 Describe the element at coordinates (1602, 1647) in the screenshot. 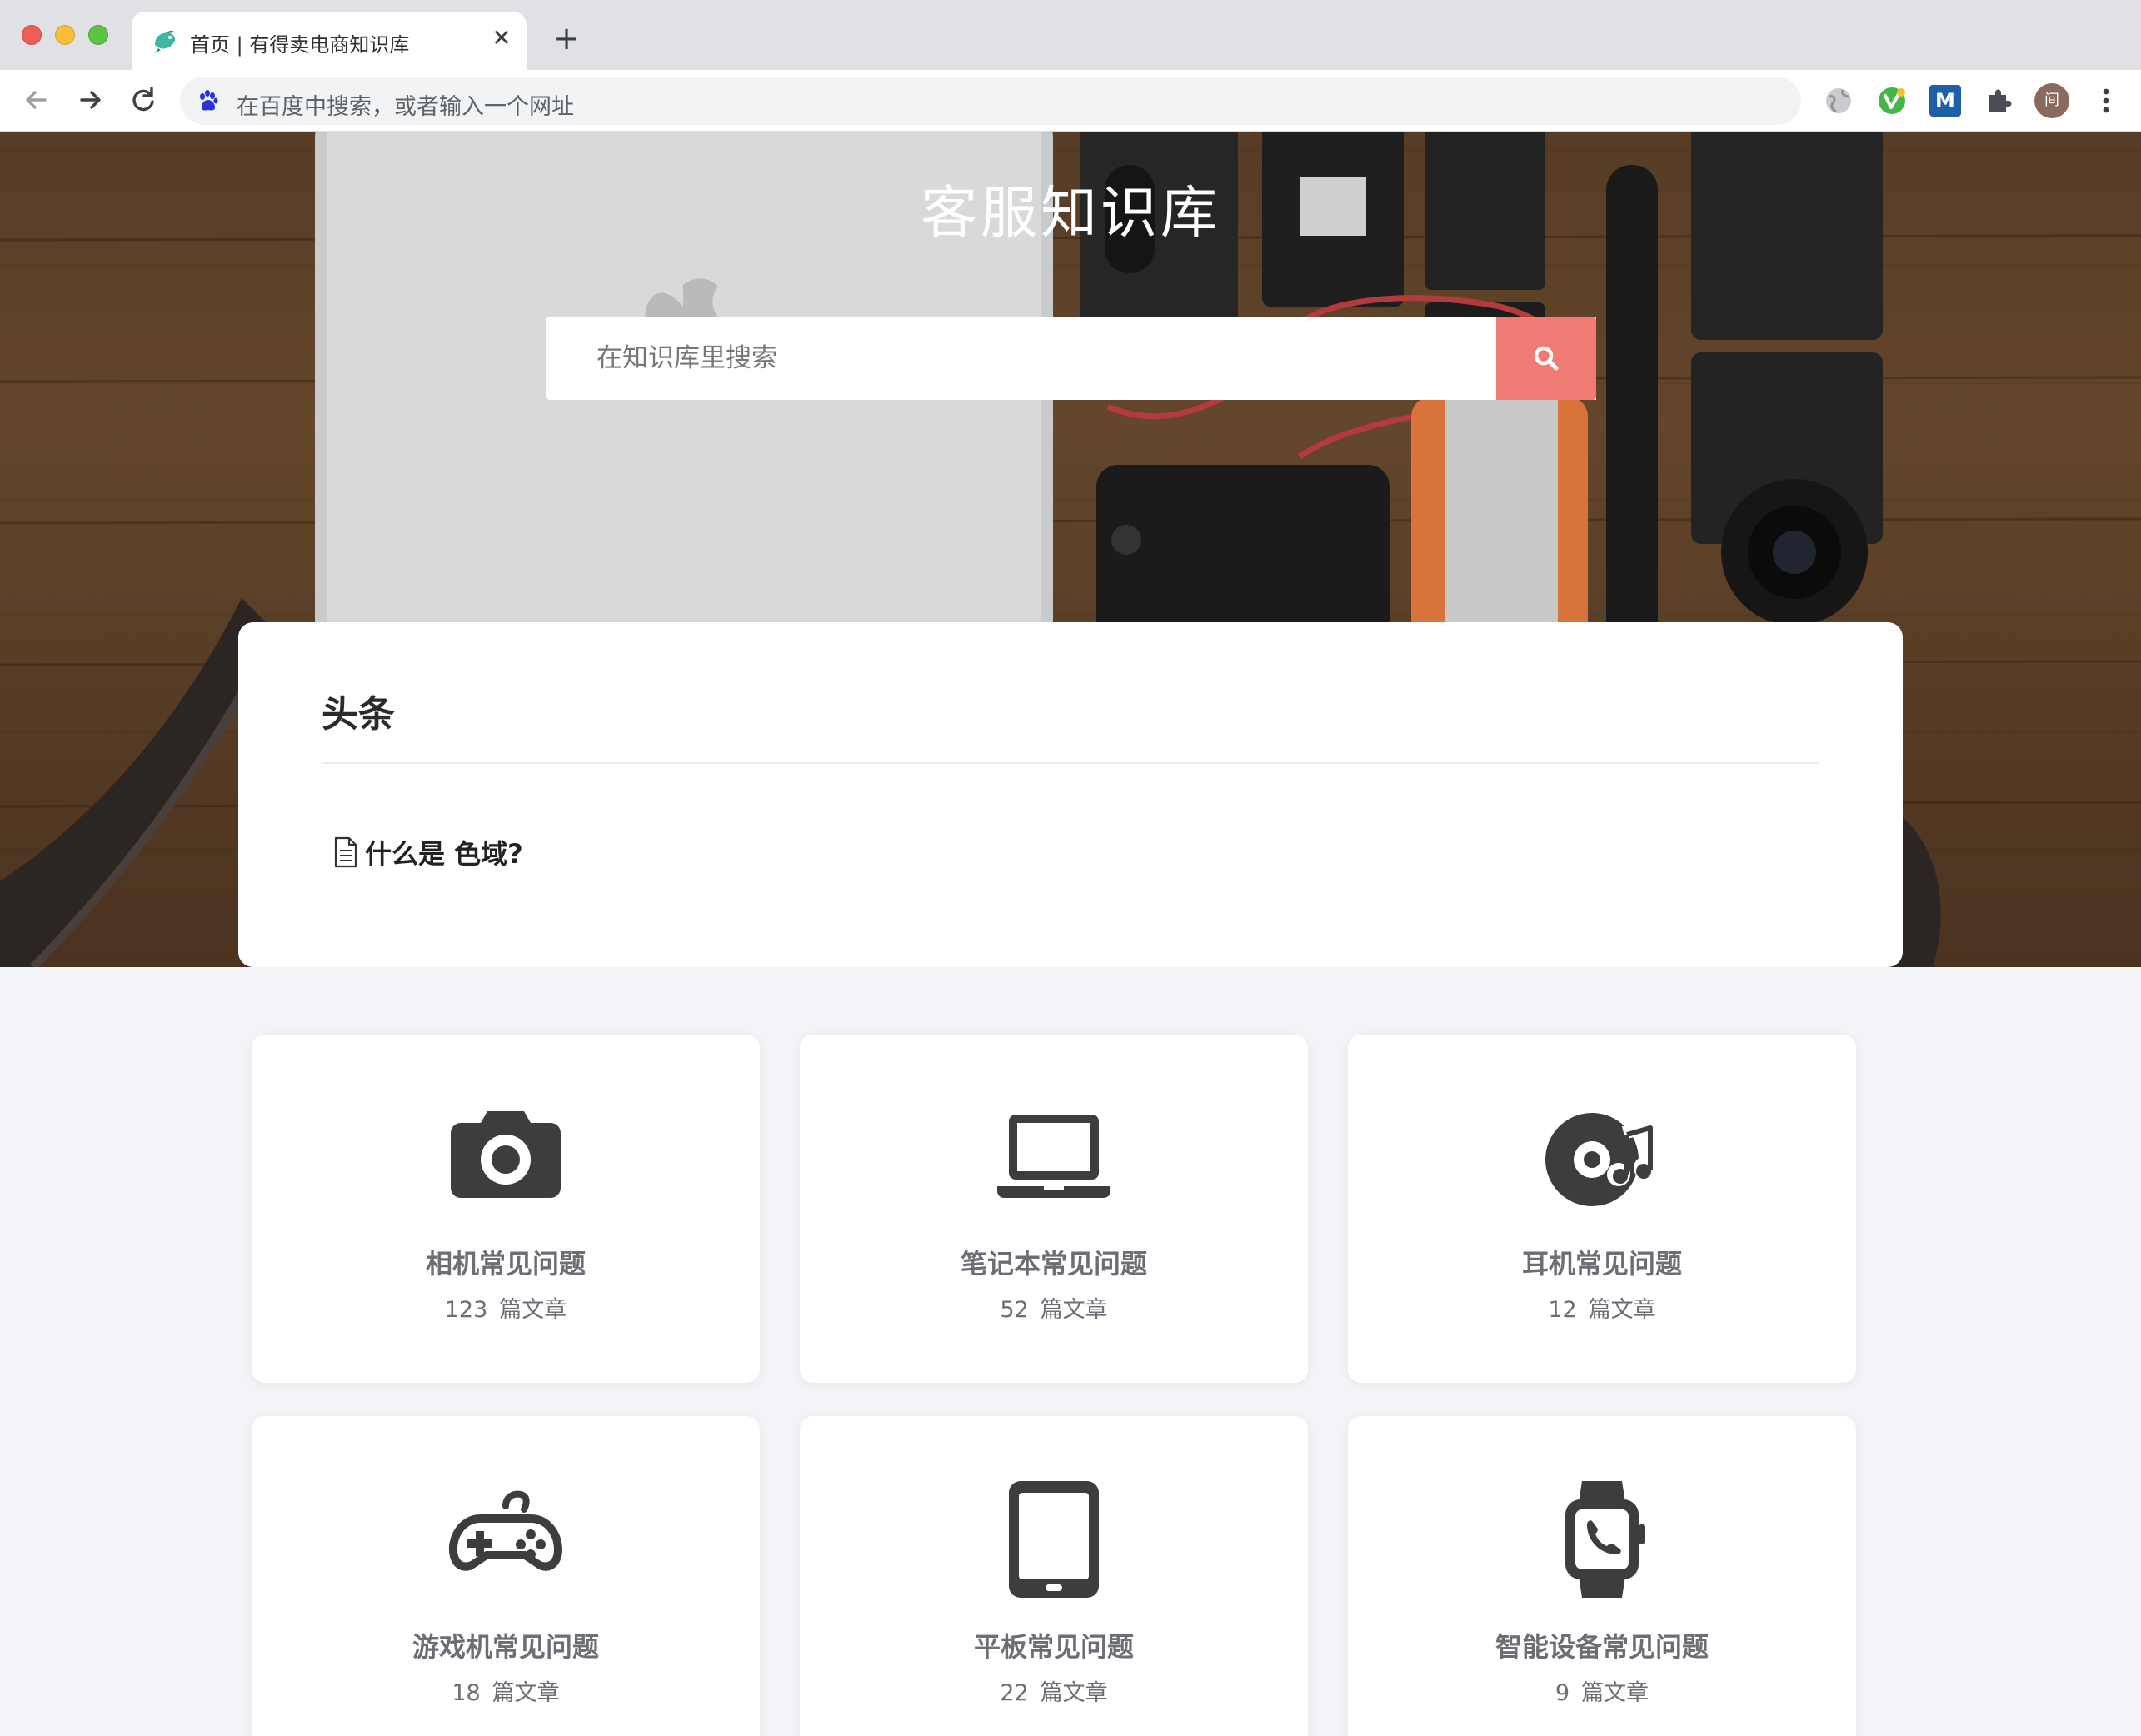

I see `category-name: 智能设备常见问题` at that location.